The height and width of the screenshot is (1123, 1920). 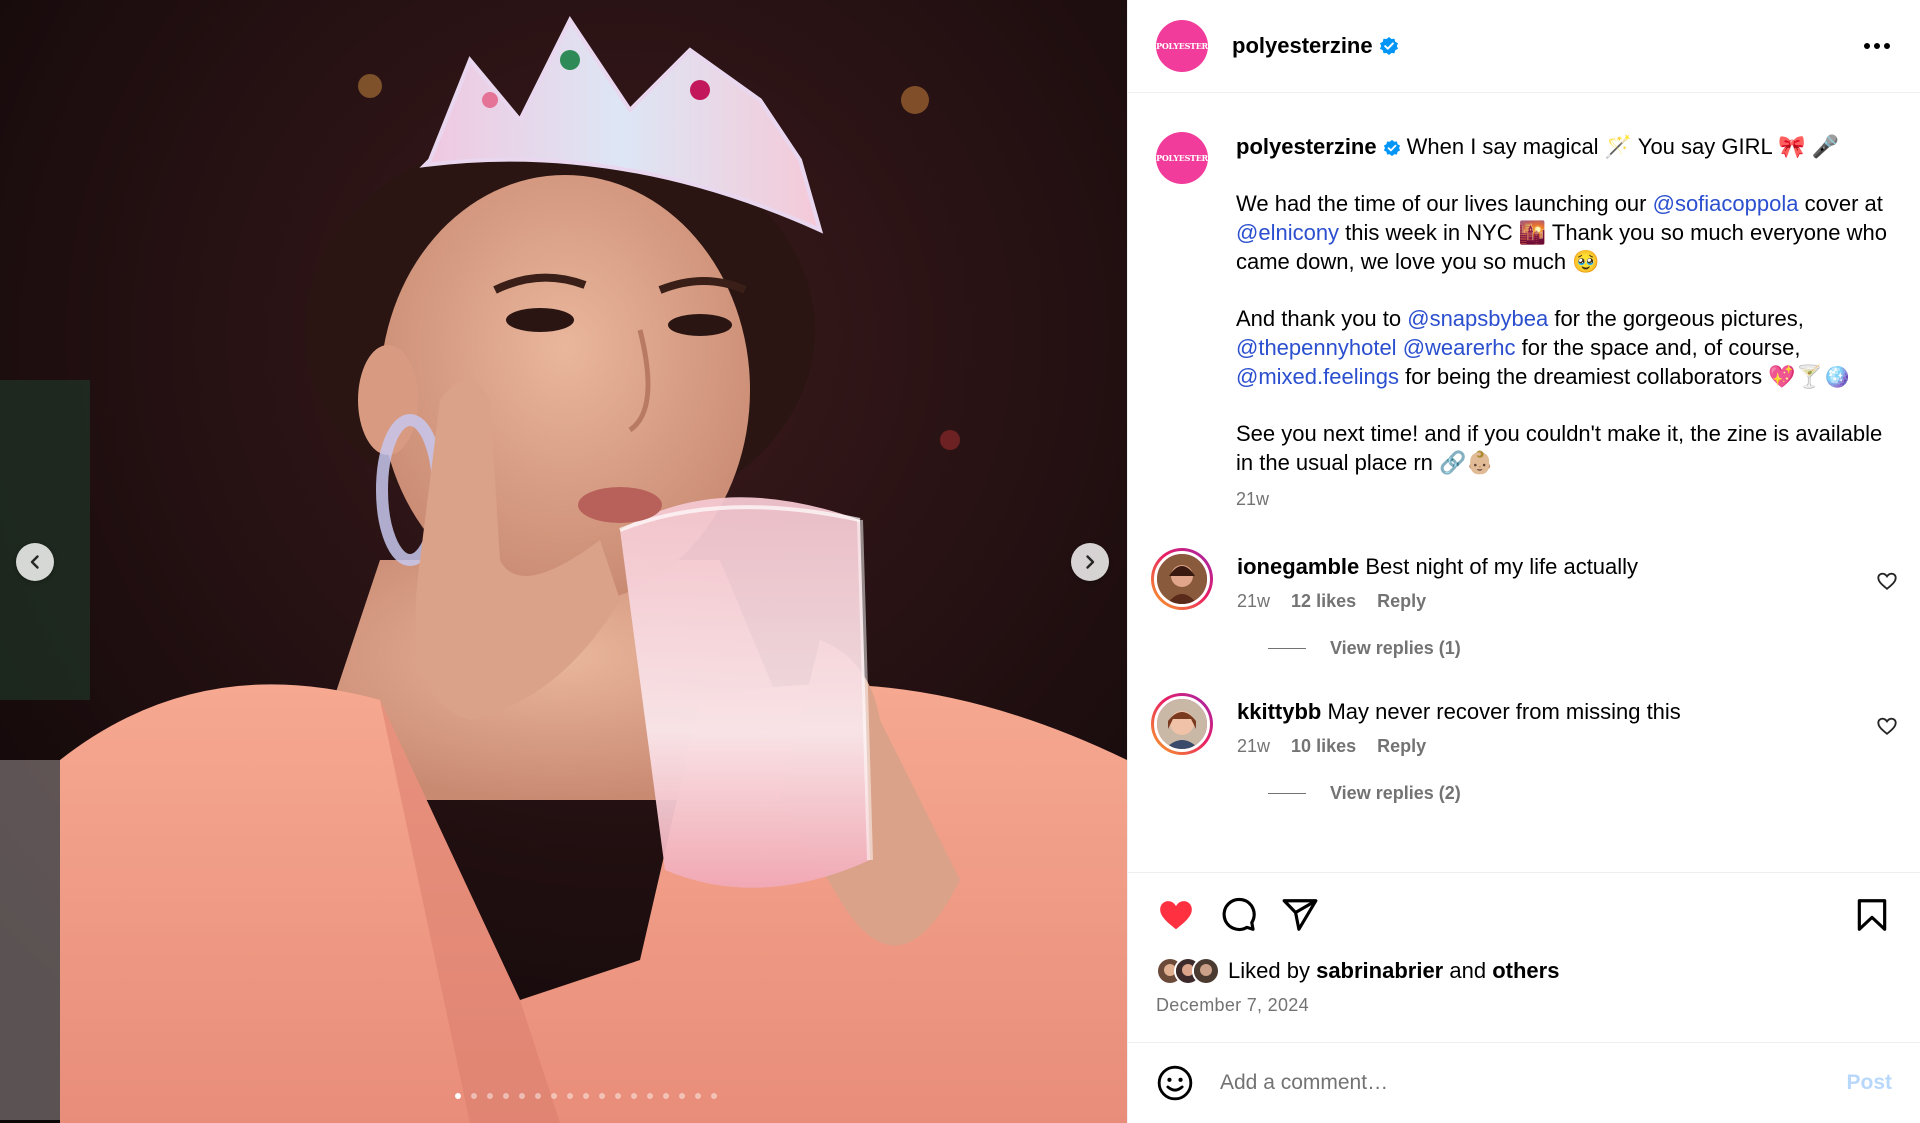 I want to click on chevron-left-icon, so click(x=34, y=562).